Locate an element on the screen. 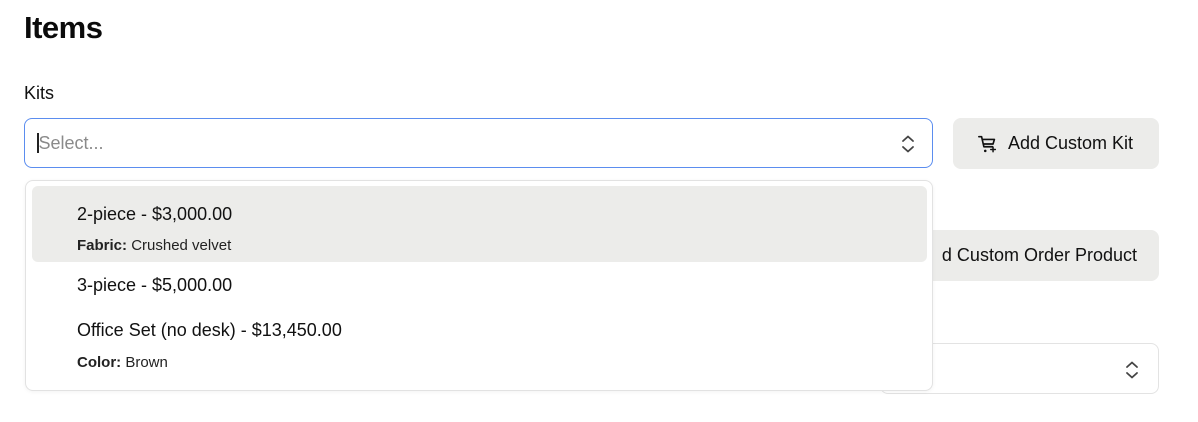  kit-option: 3-piece - $5,000.00 is located at coordinates (479, 285).